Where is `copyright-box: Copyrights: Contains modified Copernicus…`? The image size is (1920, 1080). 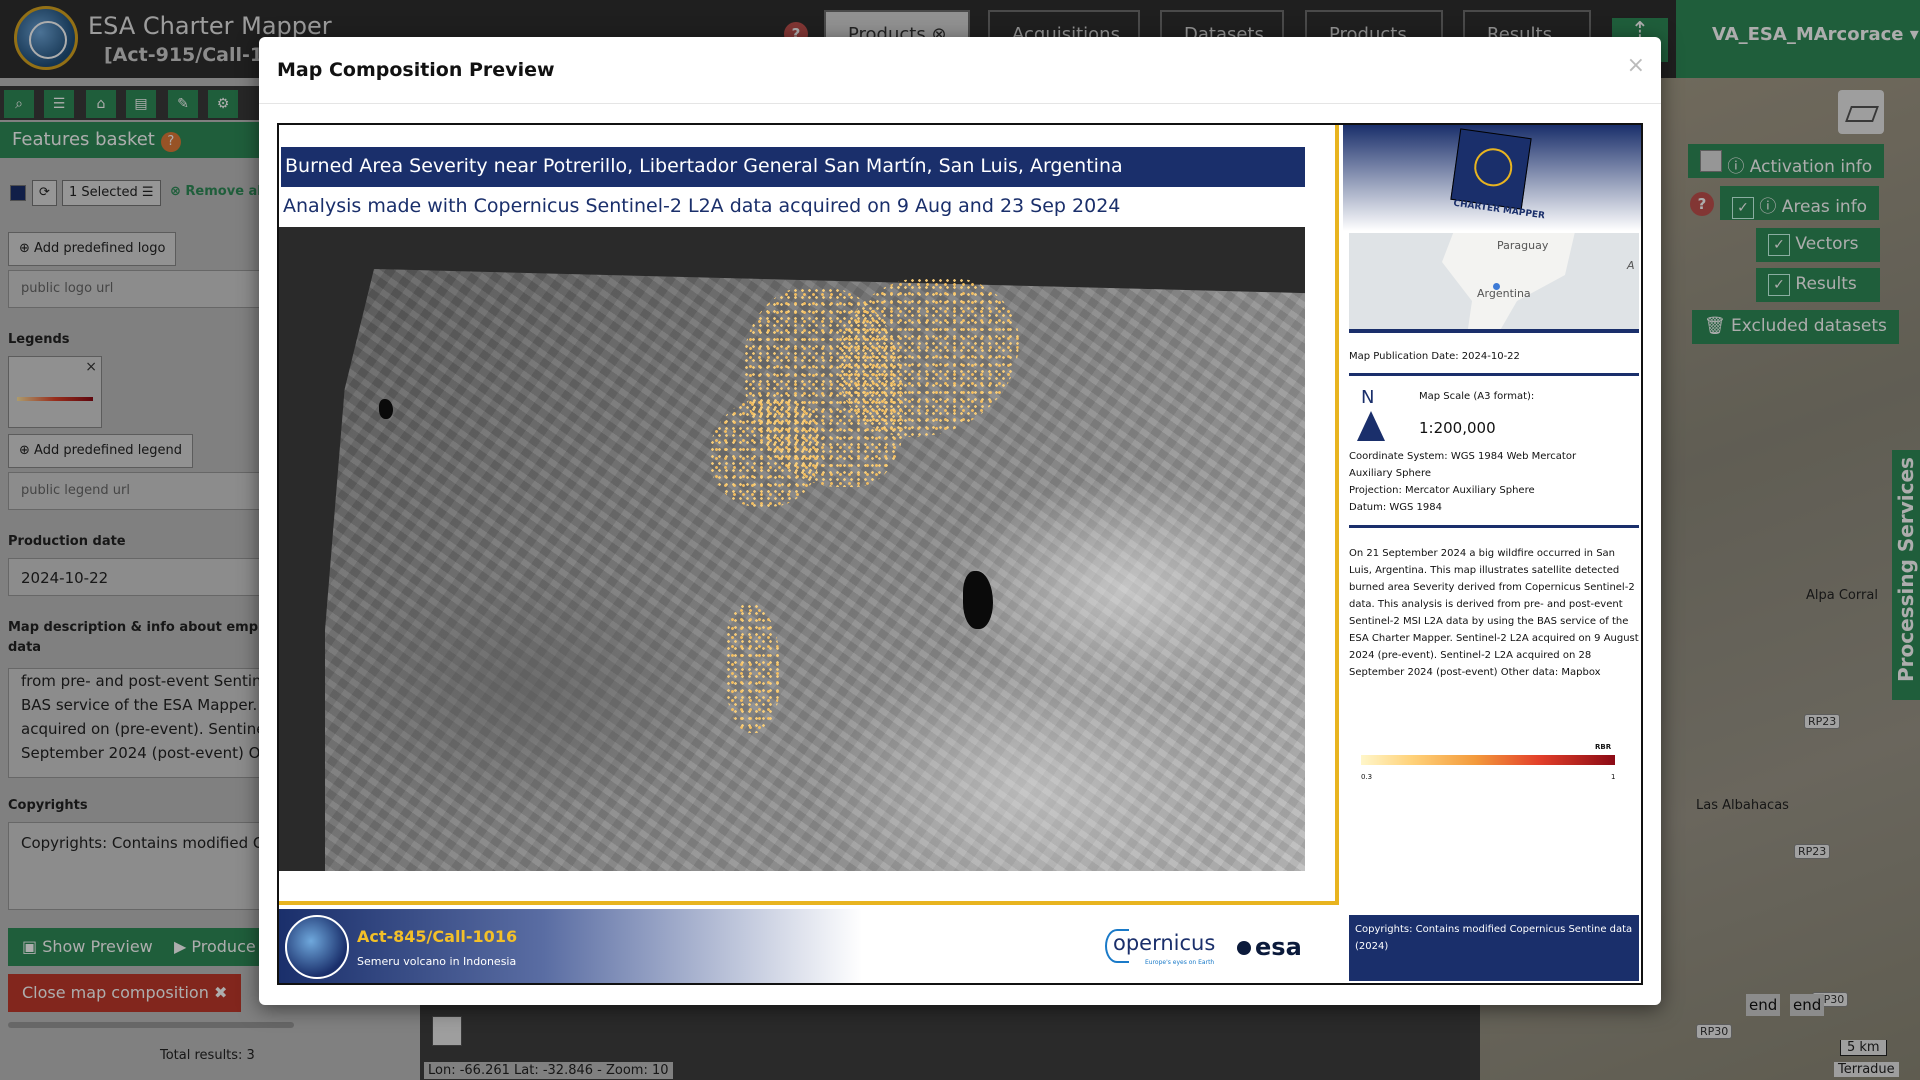
copyright-box: Copyrights: Contains modified Copernicus… is located at coordinates (1494, 948).